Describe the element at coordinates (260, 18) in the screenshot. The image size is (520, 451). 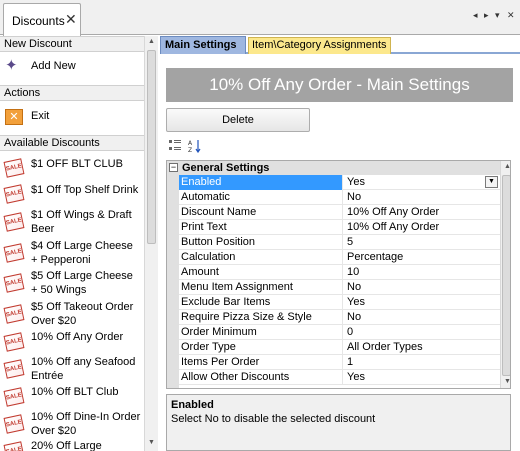
I see `document-tab-strip: Discounts ✕ ◂ ▸ ▾ ✕` at that location.